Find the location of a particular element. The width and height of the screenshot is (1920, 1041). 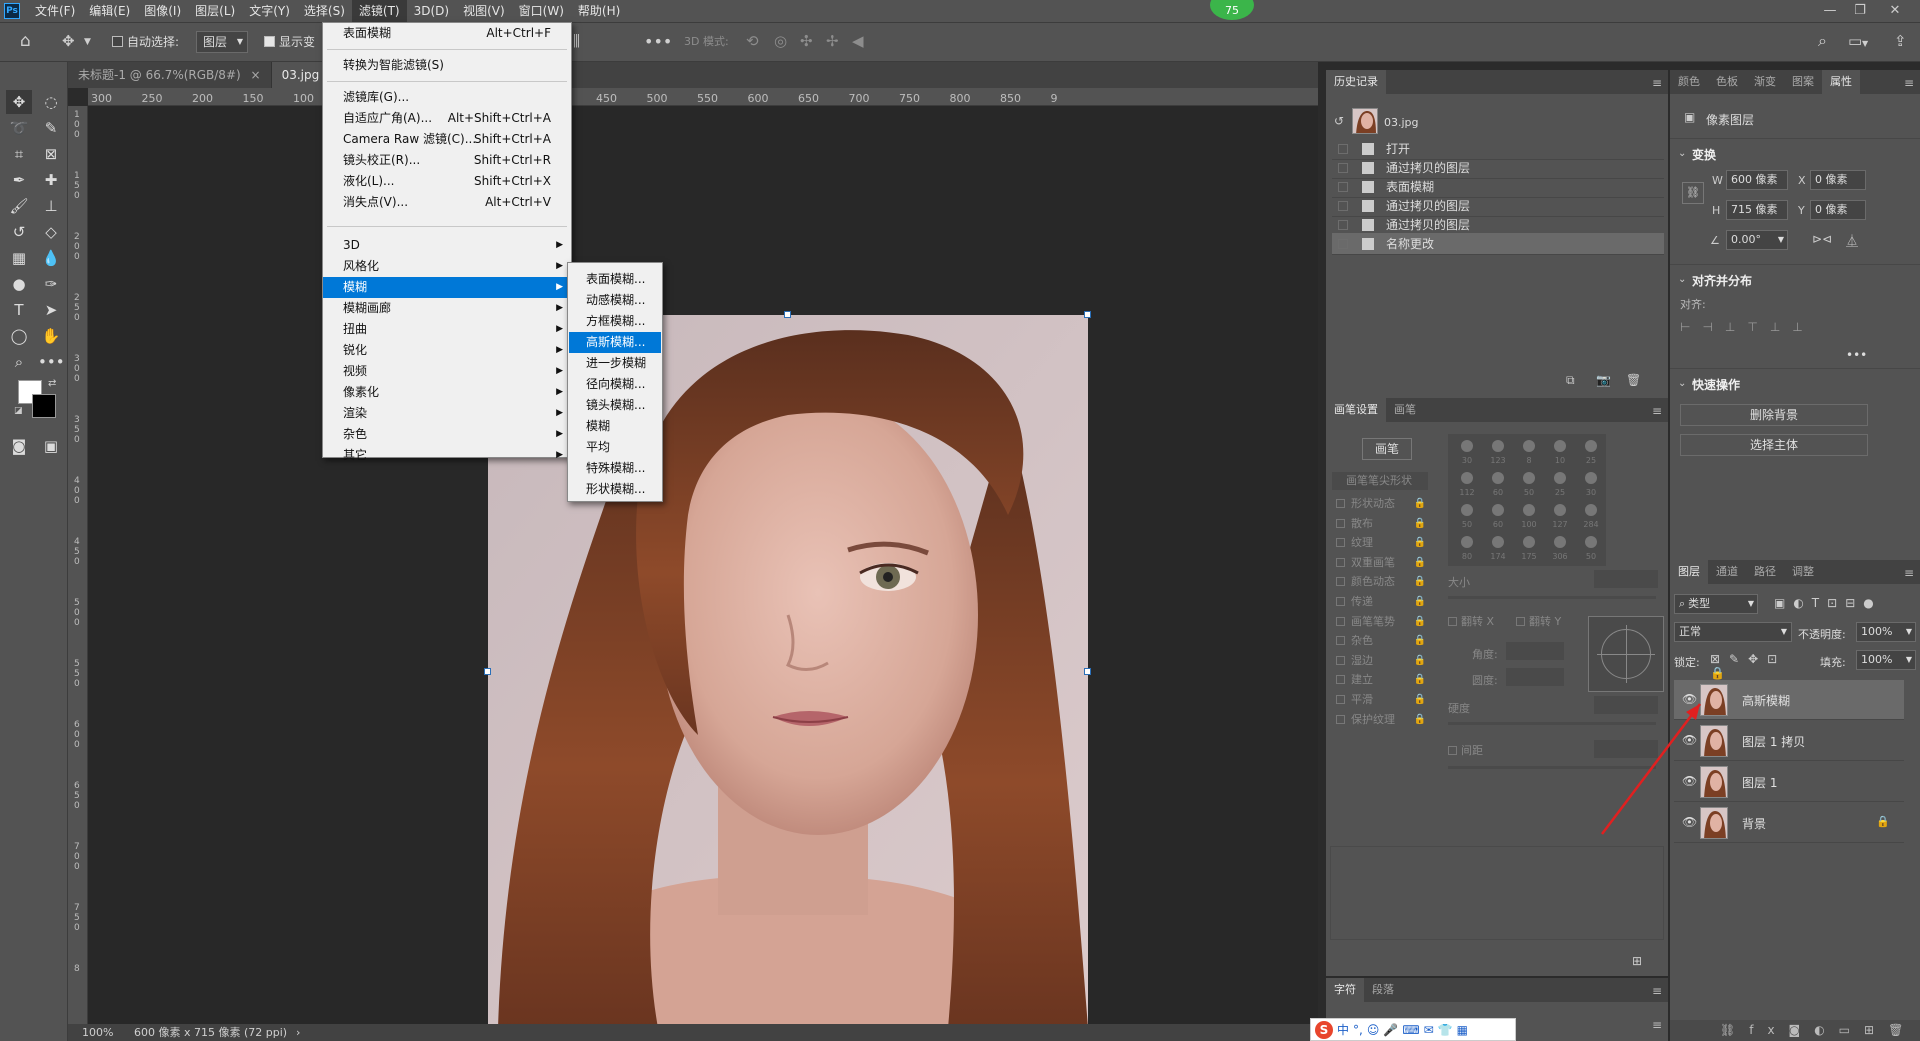

menu-item: 编辑(E) is located at coordinates (109, 11).